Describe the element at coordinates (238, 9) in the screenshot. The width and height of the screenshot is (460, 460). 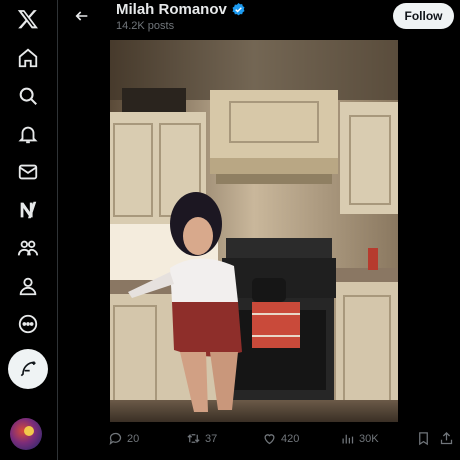
I see `verified-badge-icon` at that location.